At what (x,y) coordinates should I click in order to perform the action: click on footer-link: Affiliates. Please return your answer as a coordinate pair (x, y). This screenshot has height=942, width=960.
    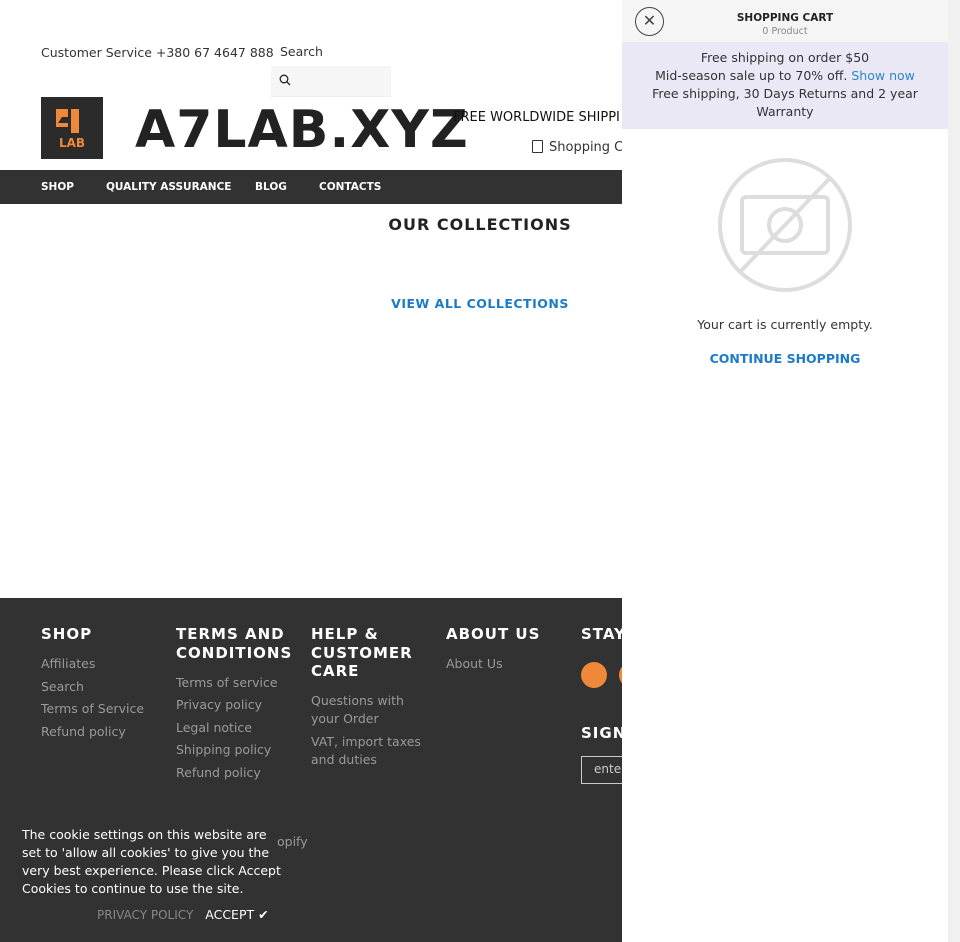
    Looking at the image, I should click on (68, 664).